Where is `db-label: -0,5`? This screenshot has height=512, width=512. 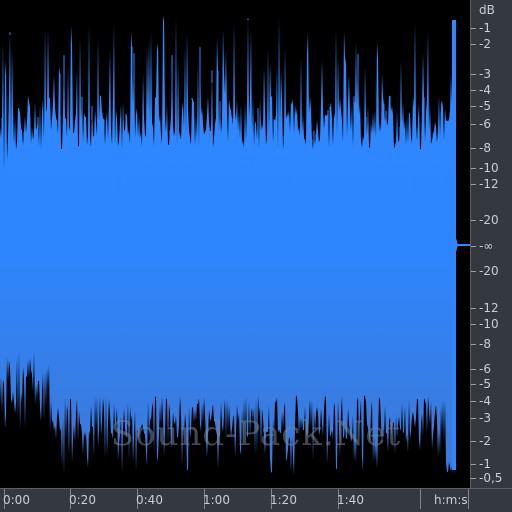
db-label: -0,5 is located at coordinates (491, 478).